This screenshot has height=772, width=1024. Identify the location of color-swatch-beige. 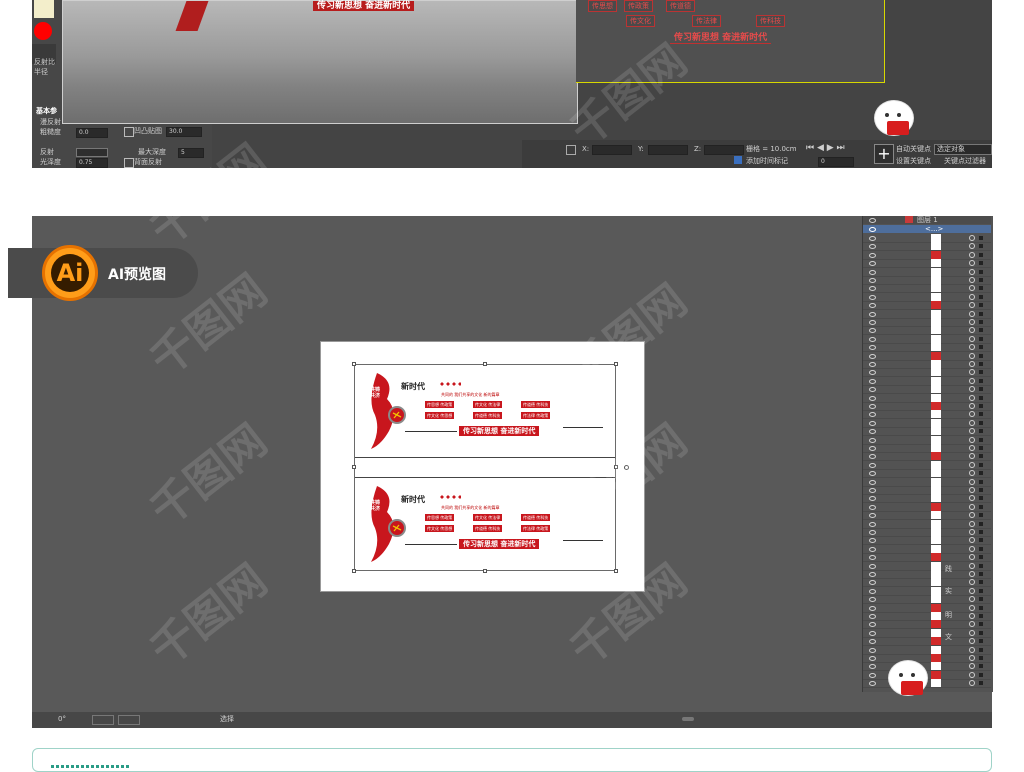
(44, 9).